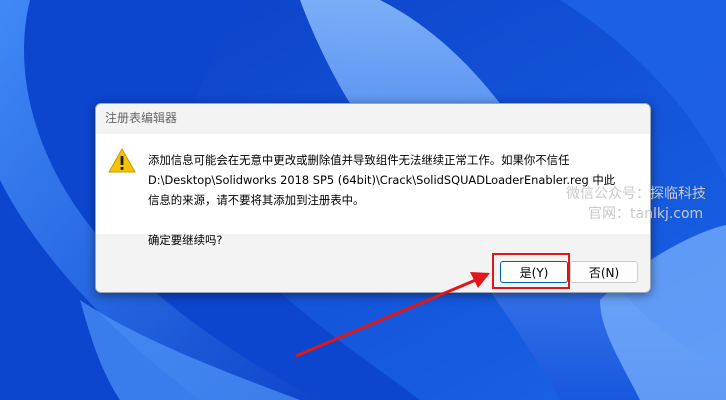 The height and width of the screenshot is (400, 726). What do you see at coordinates (646, 214) in the screenshot?
I see `watermark-line2: 官网：tanlkj.com` at bounding box center [646, 214].